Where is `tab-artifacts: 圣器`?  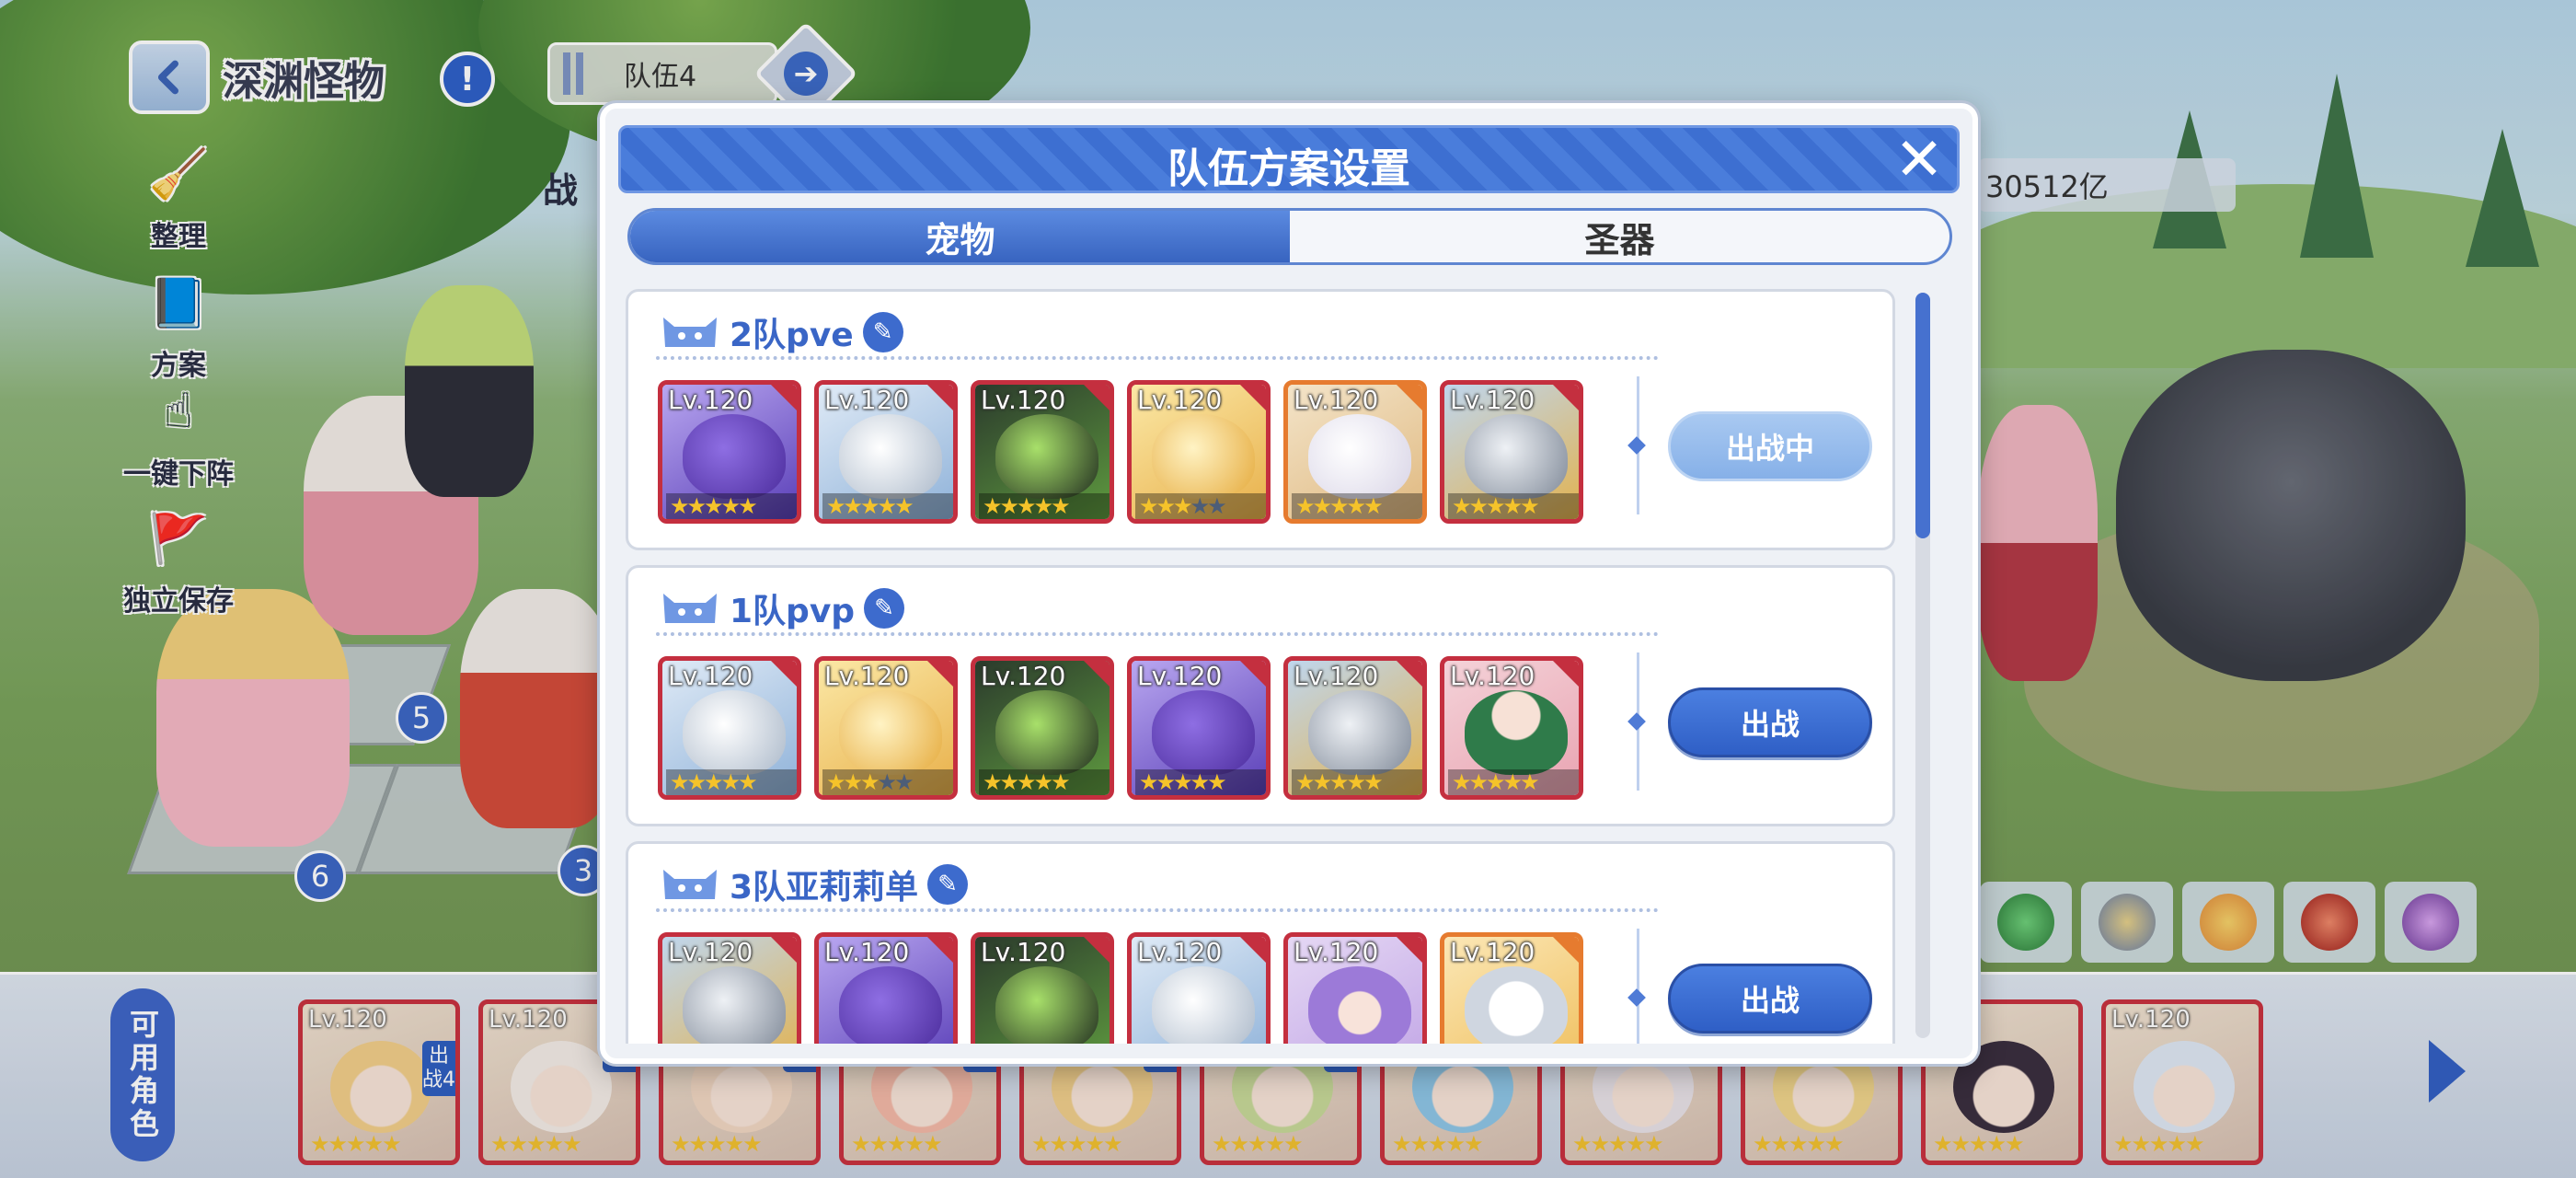 tab-artifacts: 圣器 is located at coordinates (1619, 236).